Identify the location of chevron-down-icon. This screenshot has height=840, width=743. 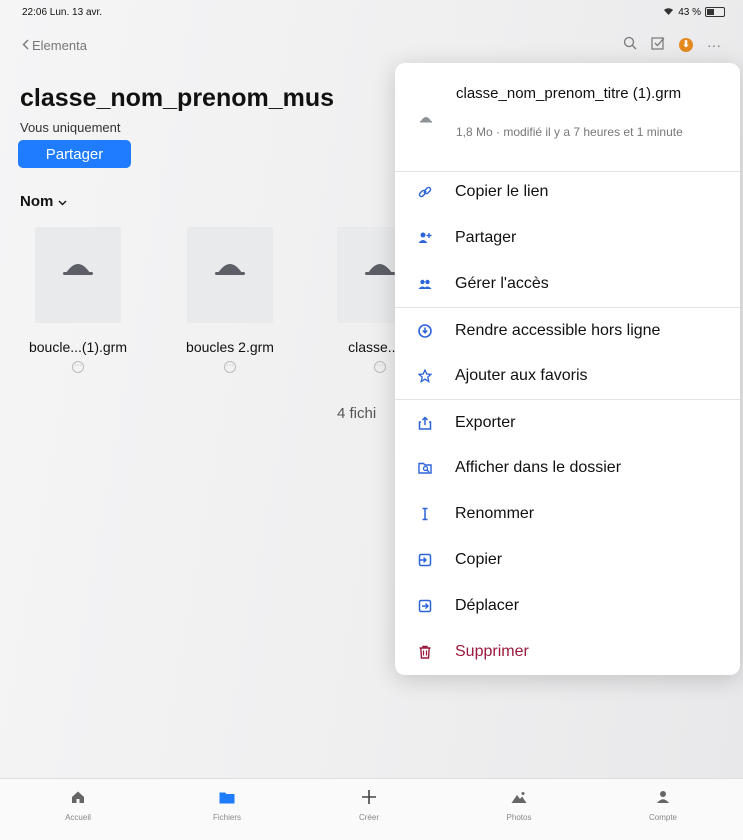
(62, 201).